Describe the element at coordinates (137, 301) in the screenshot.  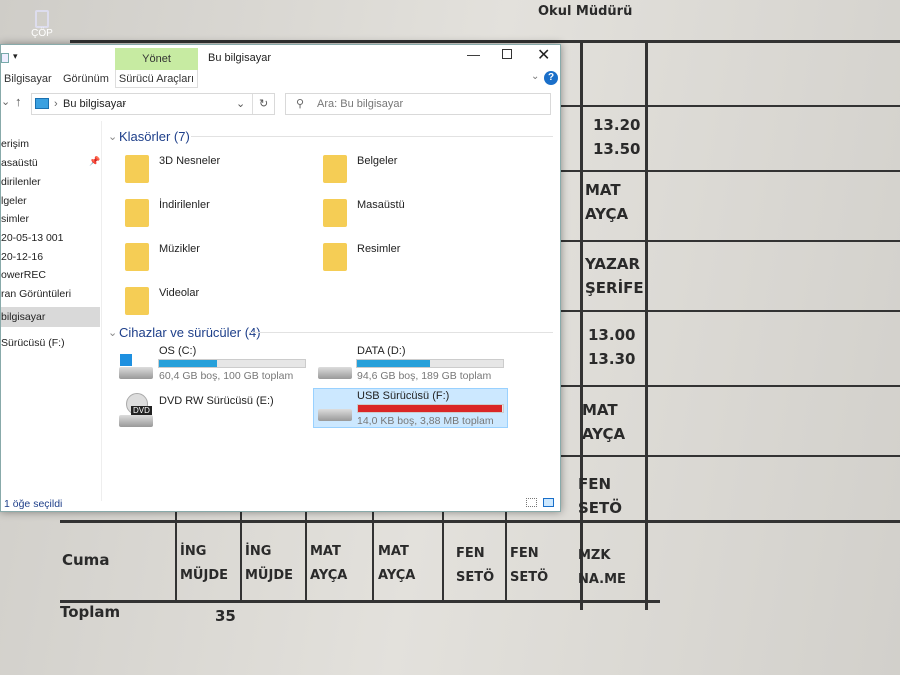
I see `videos-icon` at that location.